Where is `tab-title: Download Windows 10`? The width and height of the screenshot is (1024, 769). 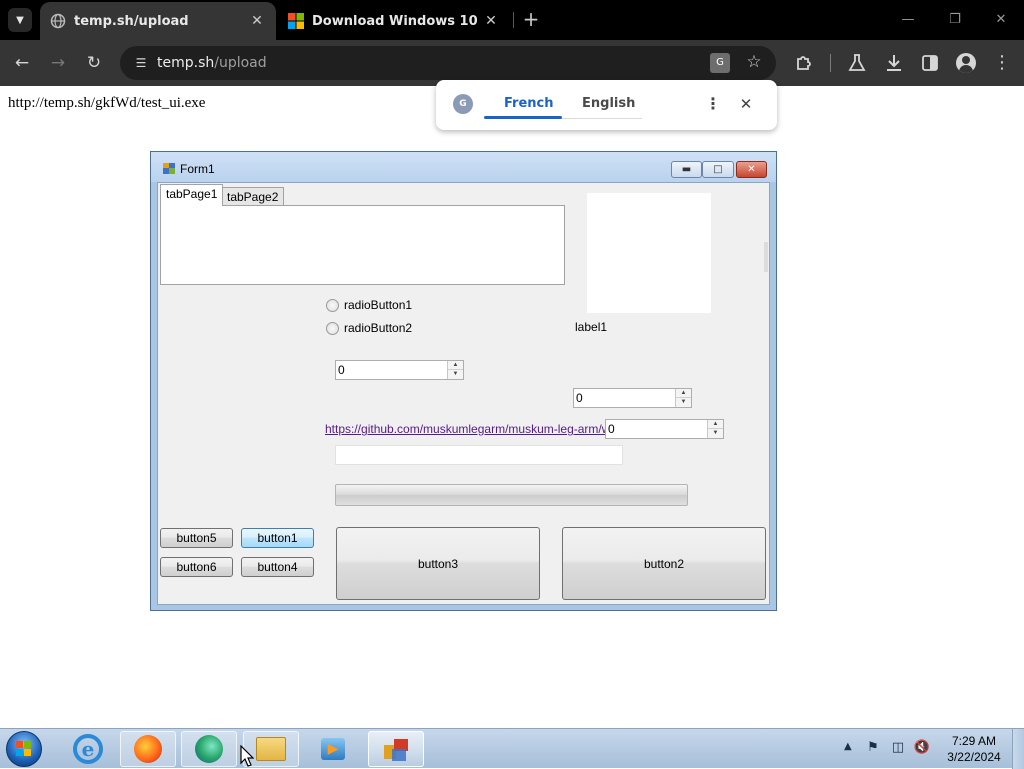
tab-title: Download Windows 10 is located at coordinates (395, 21).